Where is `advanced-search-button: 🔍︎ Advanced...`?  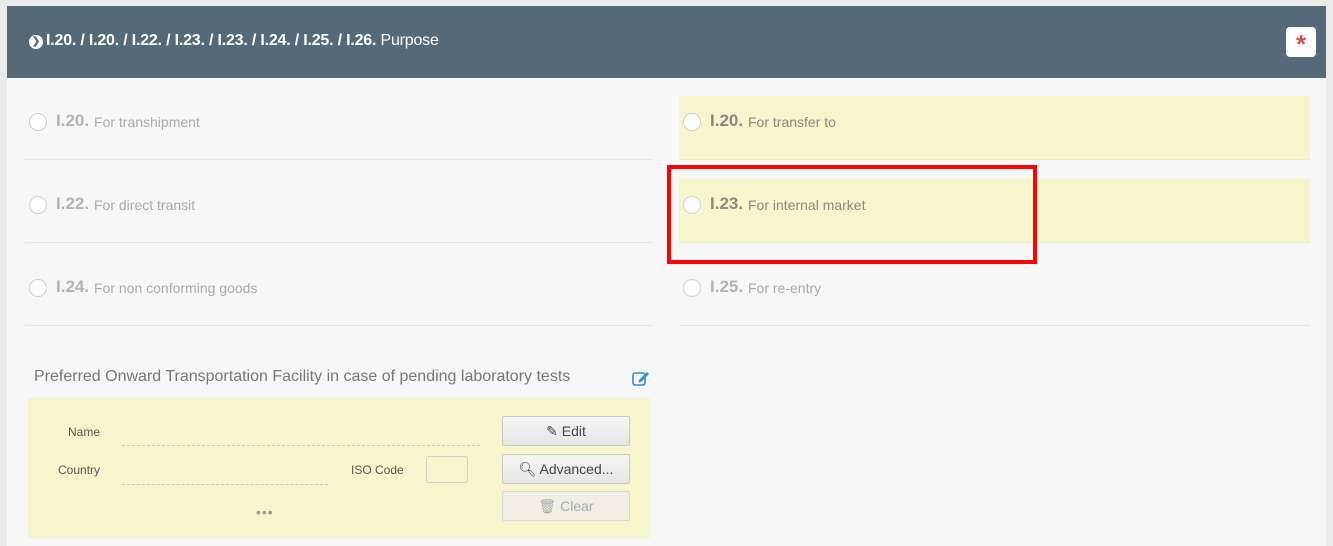 advanced-search-button: 🔍︎ Advanced... is located at coordinates (566, 469).